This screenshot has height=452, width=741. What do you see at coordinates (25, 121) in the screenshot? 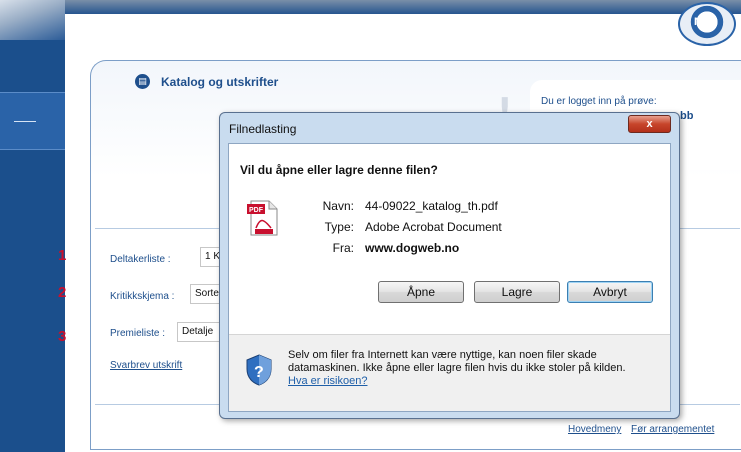
I see `nav-divider` at bounding box center [25, 121].